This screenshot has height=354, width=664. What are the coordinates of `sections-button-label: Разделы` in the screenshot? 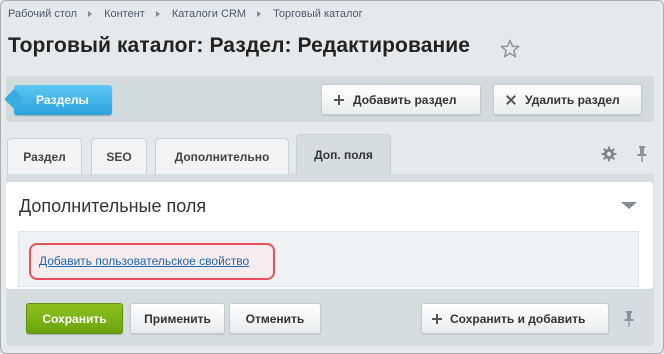 It's located at (62, 100).